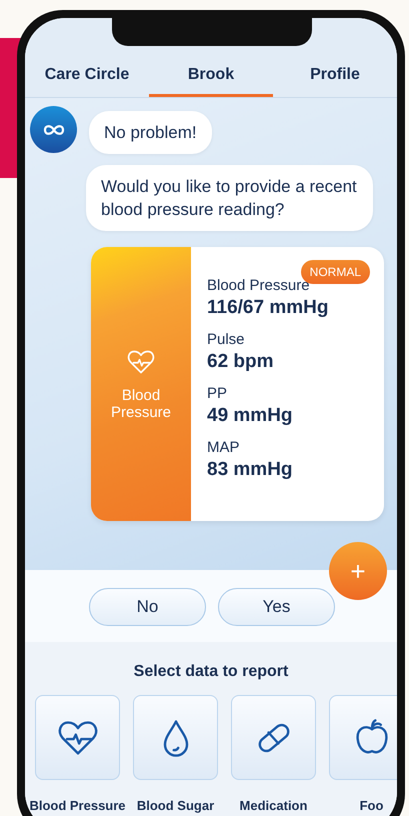 This screenshot has width=409, height=816. Describe the element at coordinates (268, 308) in the screenshot. I see `reading-value: 116/67 mmHg` at that location.